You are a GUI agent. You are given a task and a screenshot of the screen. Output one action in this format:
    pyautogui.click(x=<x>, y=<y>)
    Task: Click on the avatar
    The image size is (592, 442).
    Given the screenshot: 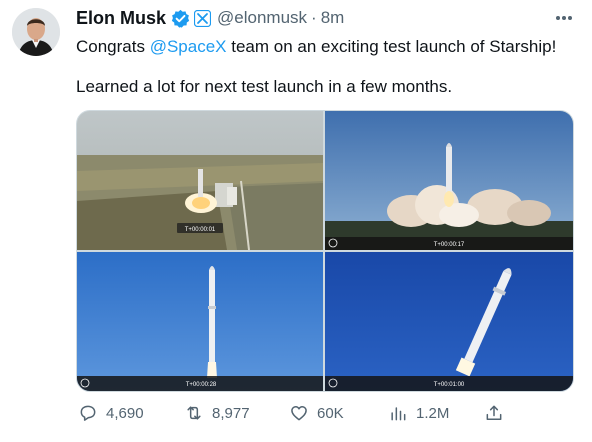 What is the action you would take?
    pyautogui.click(x=36, y=32)
    